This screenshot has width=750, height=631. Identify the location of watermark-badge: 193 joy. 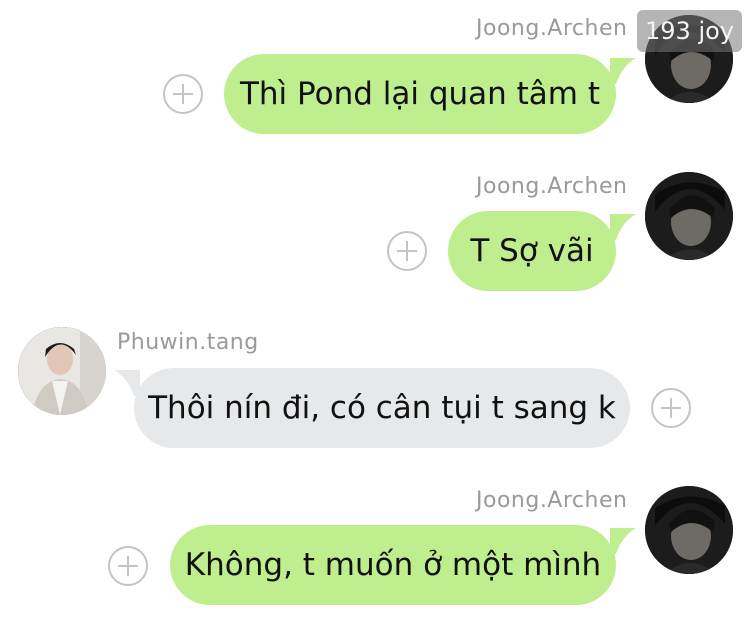
(689, 31).